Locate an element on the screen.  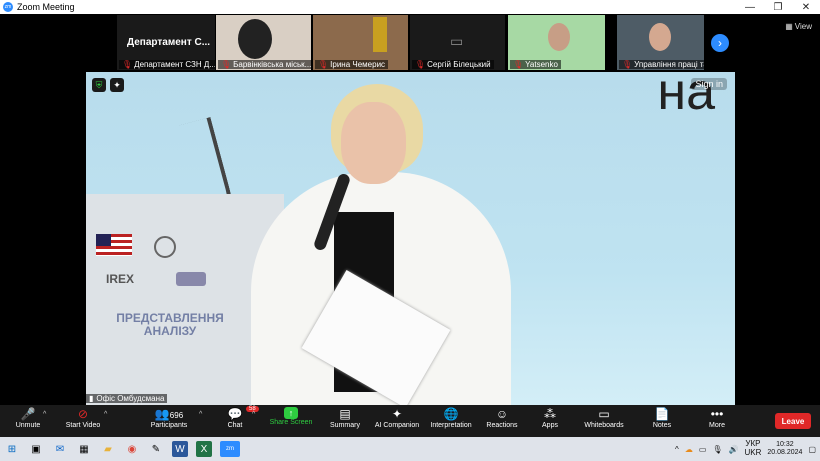
chrome-icon: ◉ is located at coordinates (132, 449).